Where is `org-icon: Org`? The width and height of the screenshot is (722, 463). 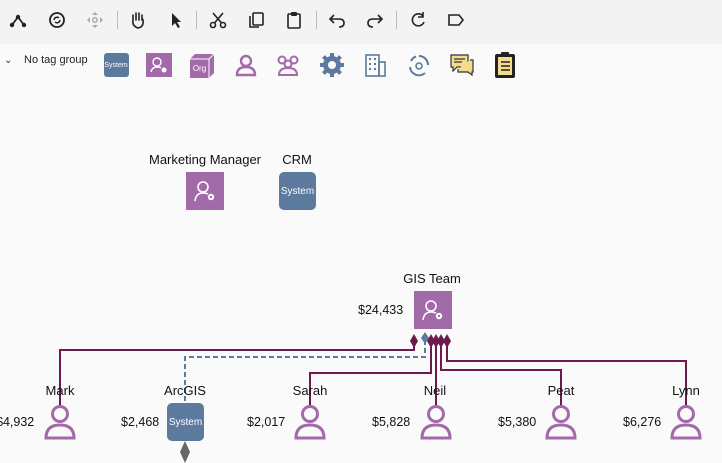
org-icon: Org is located at coordinates (202, 65).